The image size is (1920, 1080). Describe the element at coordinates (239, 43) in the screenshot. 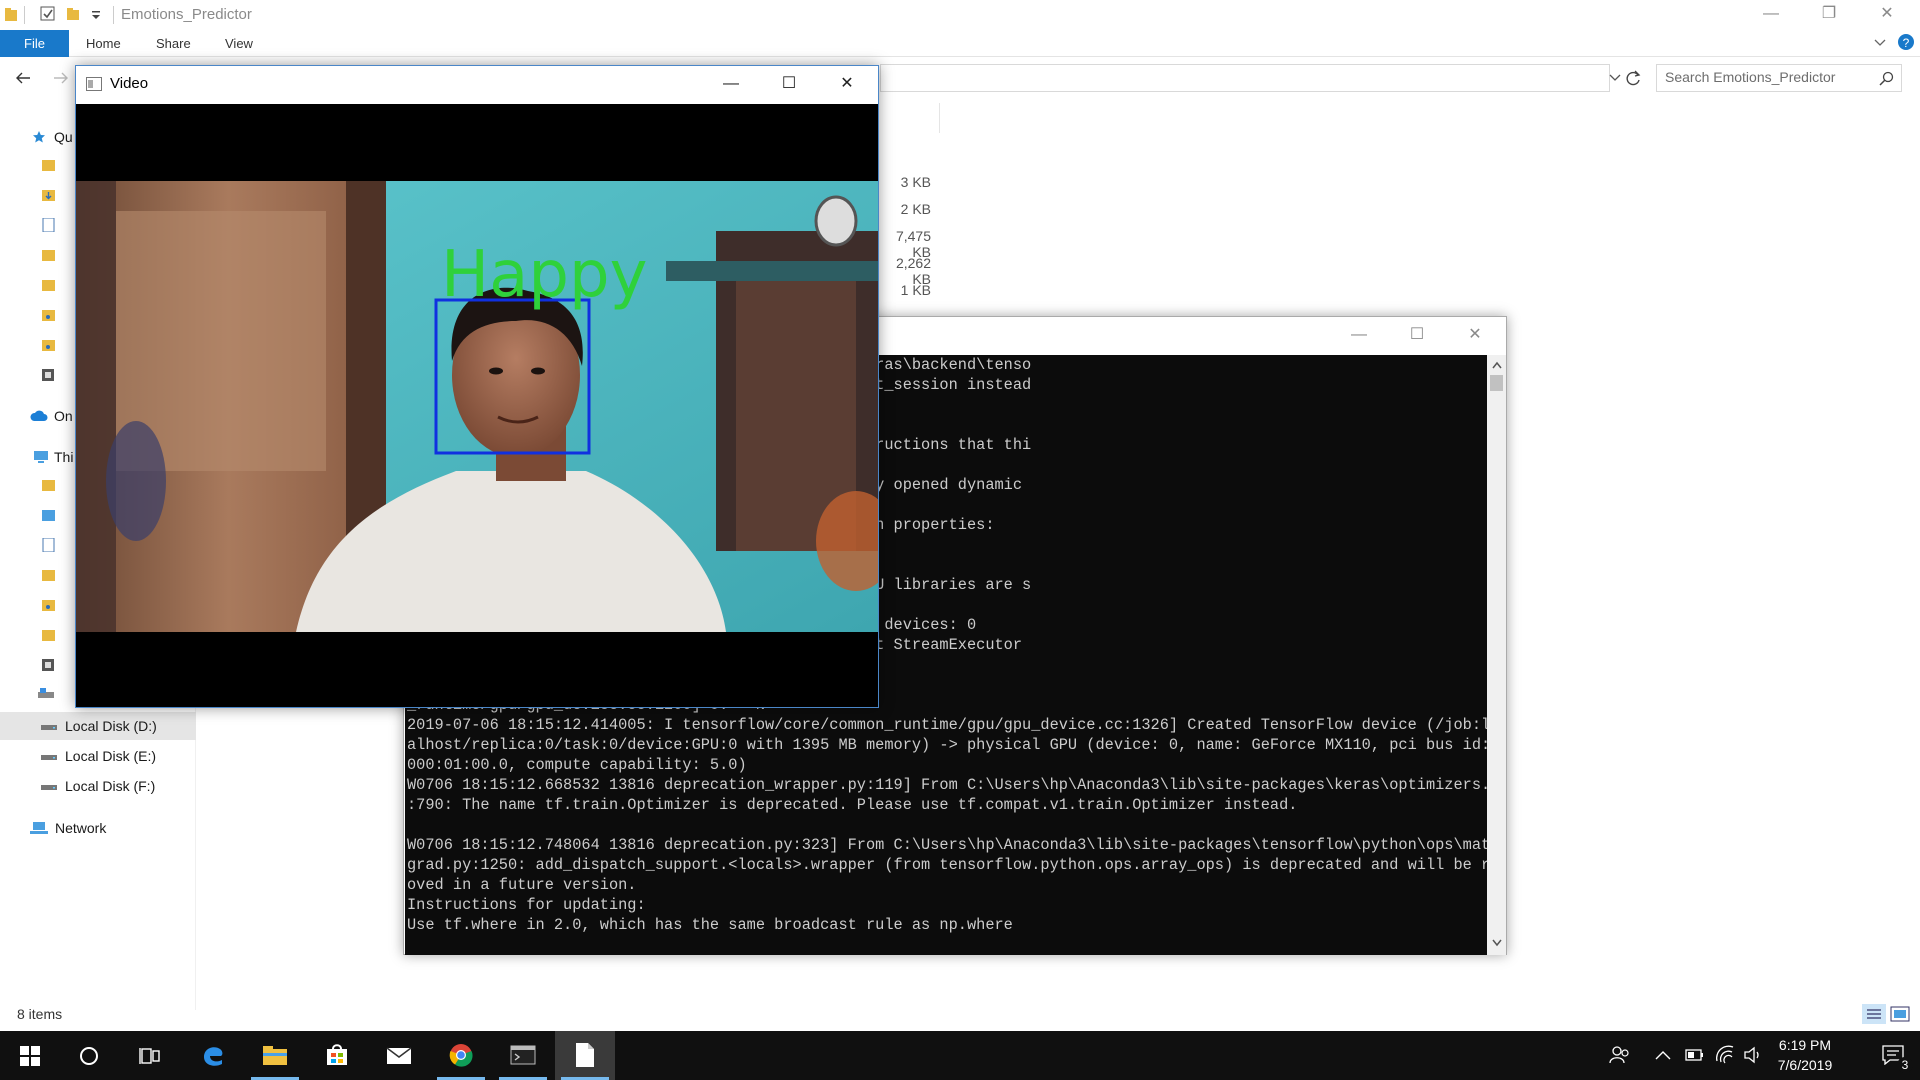

I see `tab-view: View` at that location.